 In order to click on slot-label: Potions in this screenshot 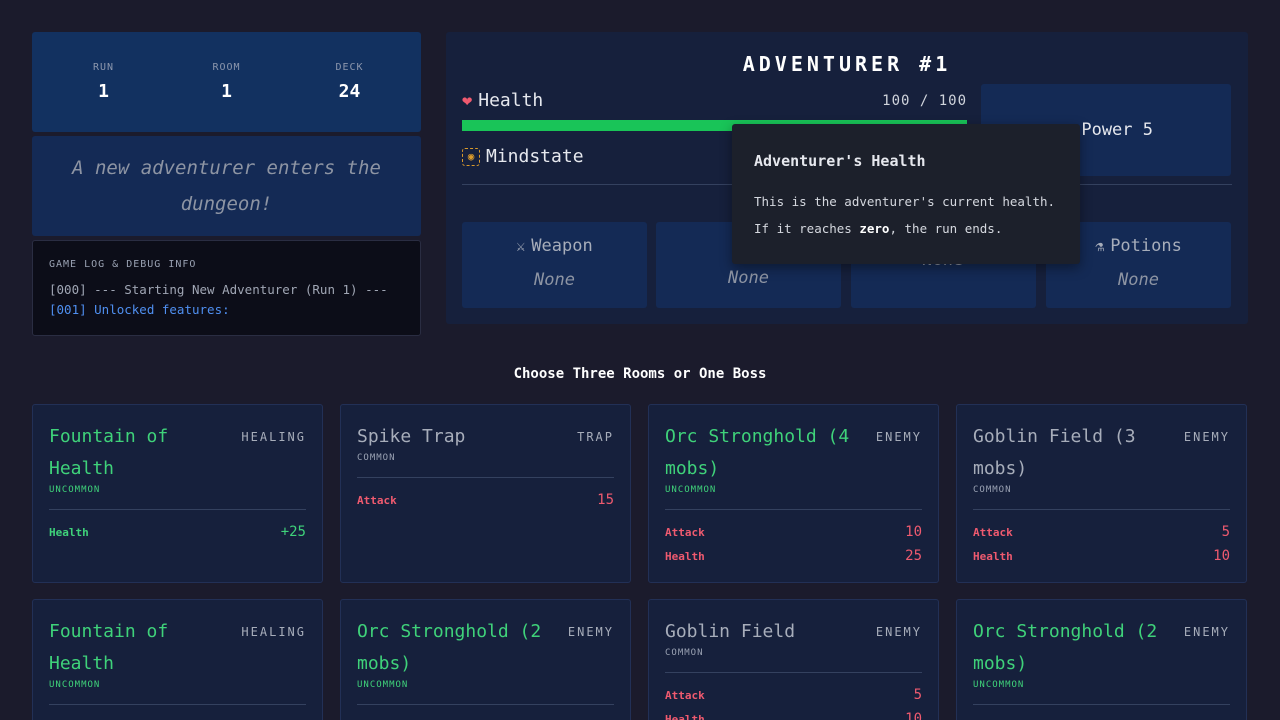, I will do `click(1146, 246)`.